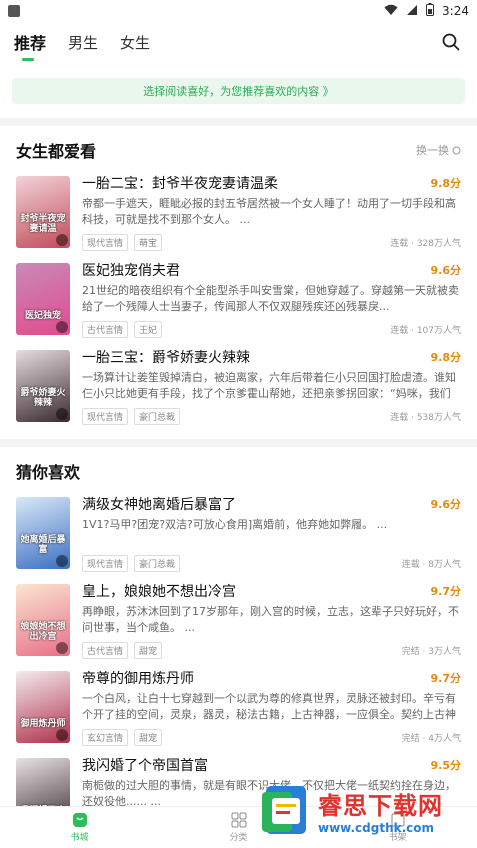 The height and width of the screenshot is (848, 477). Describe the element at coordinates (43, 224) in the screenshot. I see `cover-title: 封爷半夜宠妻请温` at that location.